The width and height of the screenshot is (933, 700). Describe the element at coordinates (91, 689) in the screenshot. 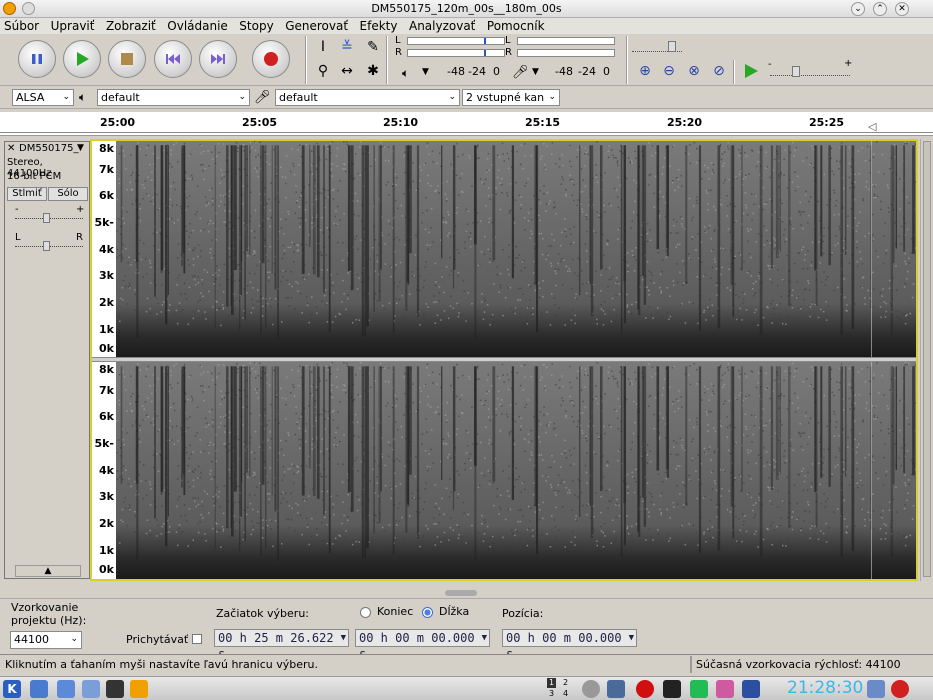

I see `notes-icon` at that location.